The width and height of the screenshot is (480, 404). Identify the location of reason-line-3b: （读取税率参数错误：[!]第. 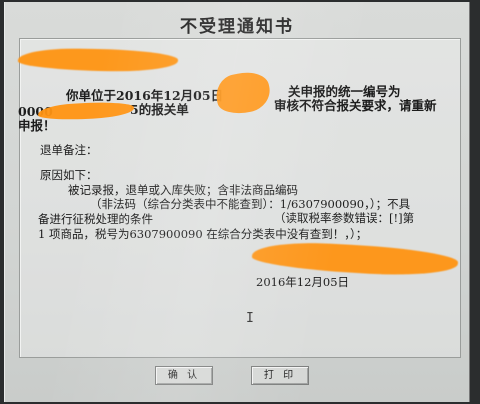
(344, 218).